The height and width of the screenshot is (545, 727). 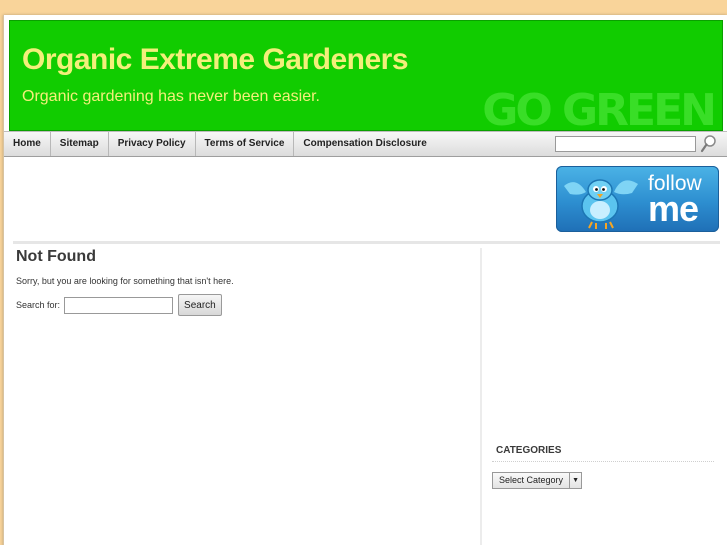 I want to click on category-select-value: Select Category, so click(x=531, y=480).